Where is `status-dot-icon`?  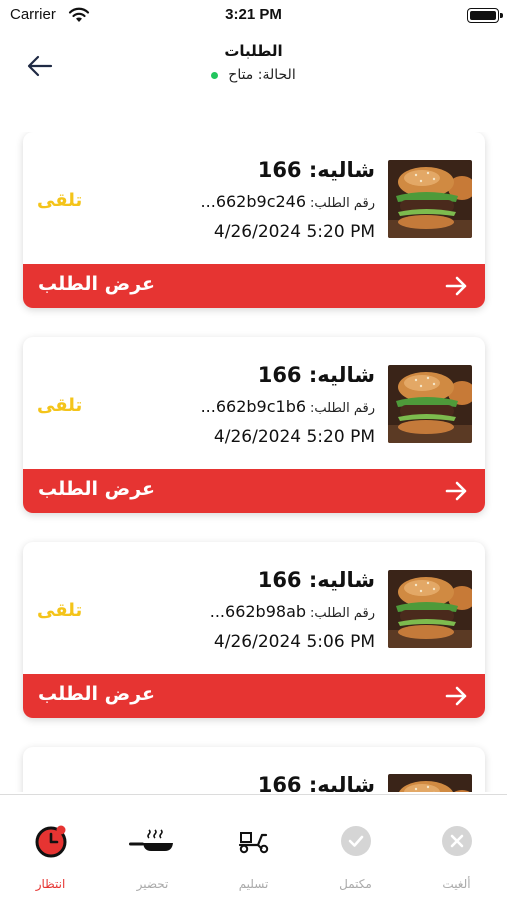 status-dot-icon is located at coordinates (215, 75).